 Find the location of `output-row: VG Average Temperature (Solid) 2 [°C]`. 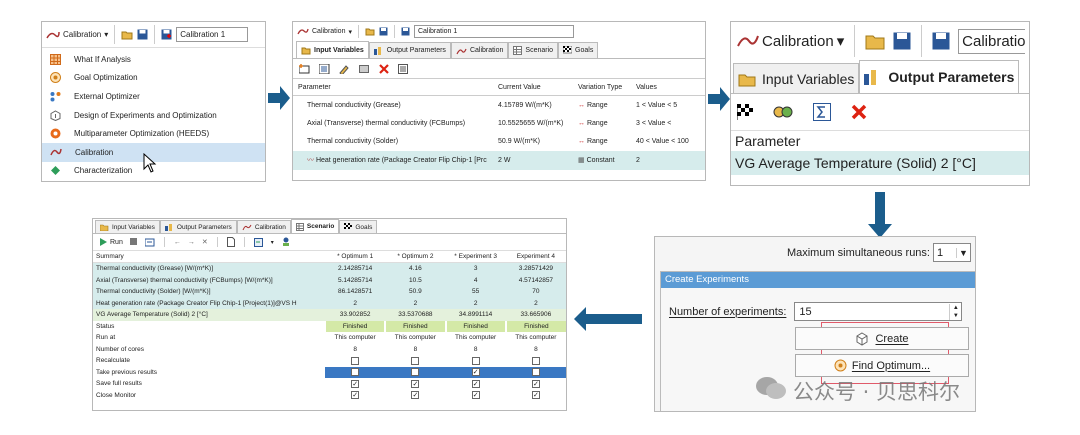

output-row: VG Average Temperature (Solid) 2 [°C] is located at coordinates (880, 163).